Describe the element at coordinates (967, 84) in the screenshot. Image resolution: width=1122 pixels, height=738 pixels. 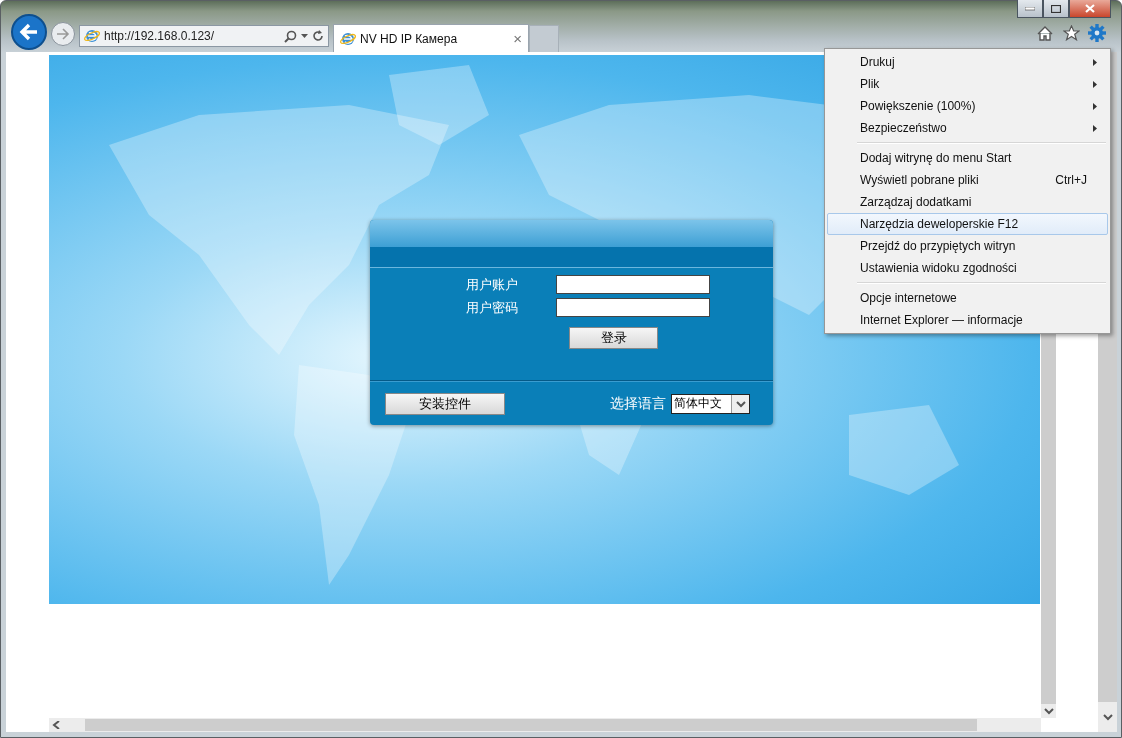
I see `menu-item: Plik` at that location.